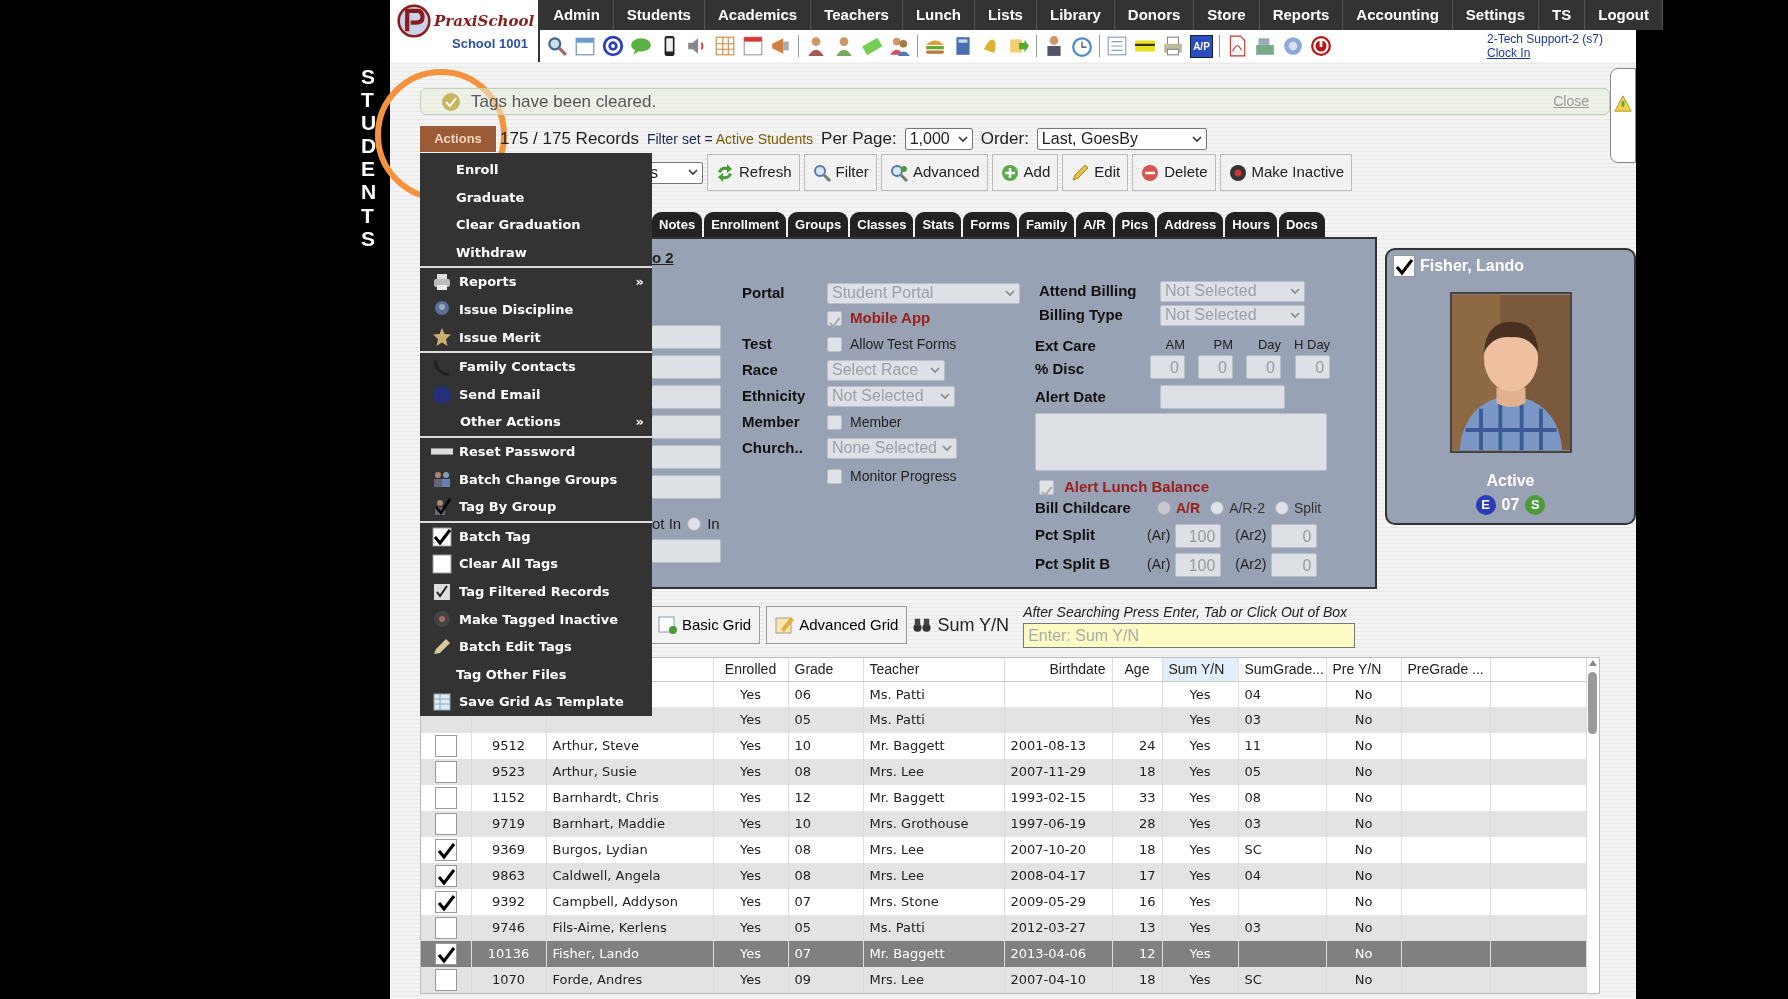 This screenshot has height=999, width=1788. I want to click on nav-item: Accounting, so click(1398, 15).